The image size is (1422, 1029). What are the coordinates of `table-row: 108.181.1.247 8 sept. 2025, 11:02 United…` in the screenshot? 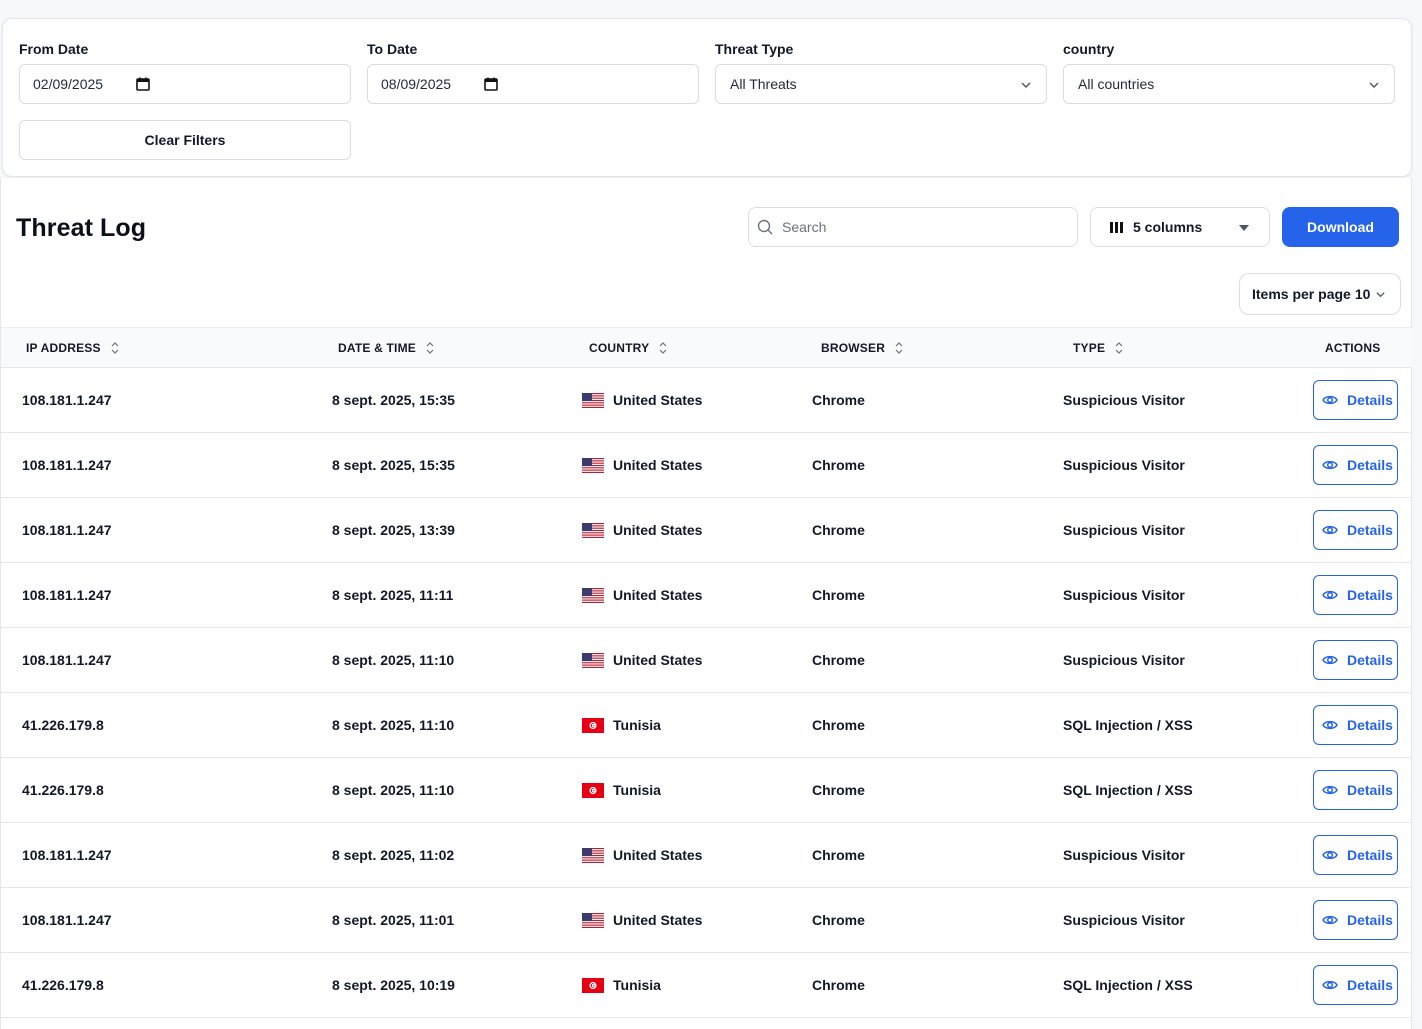 It's located at (706, 855).